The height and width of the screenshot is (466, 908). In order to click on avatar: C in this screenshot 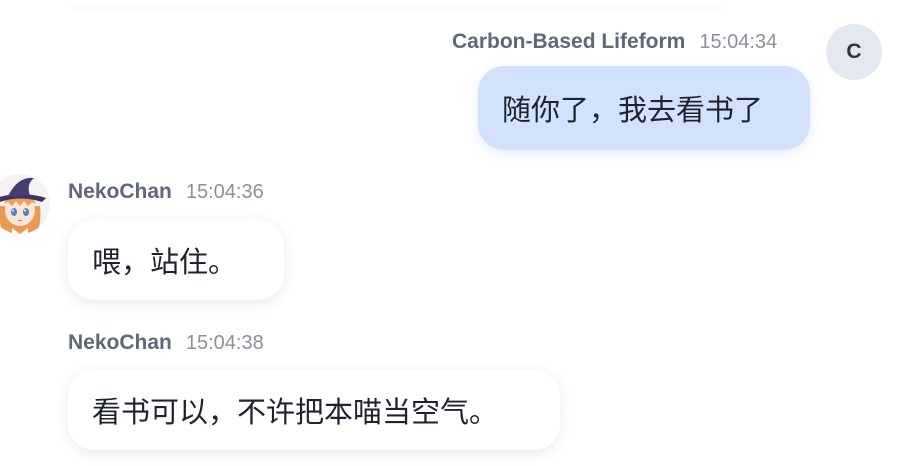, I will do `click(854, 52)`.